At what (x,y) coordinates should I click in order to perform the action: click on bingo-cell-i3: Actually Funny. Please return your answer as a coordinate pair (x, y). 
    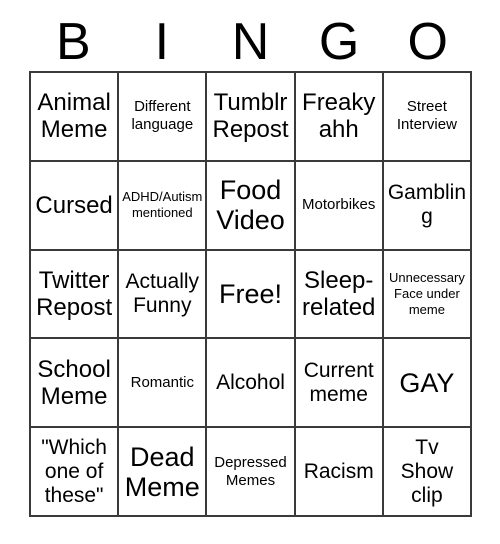
    Looking at the image, I should click on (163, 295).